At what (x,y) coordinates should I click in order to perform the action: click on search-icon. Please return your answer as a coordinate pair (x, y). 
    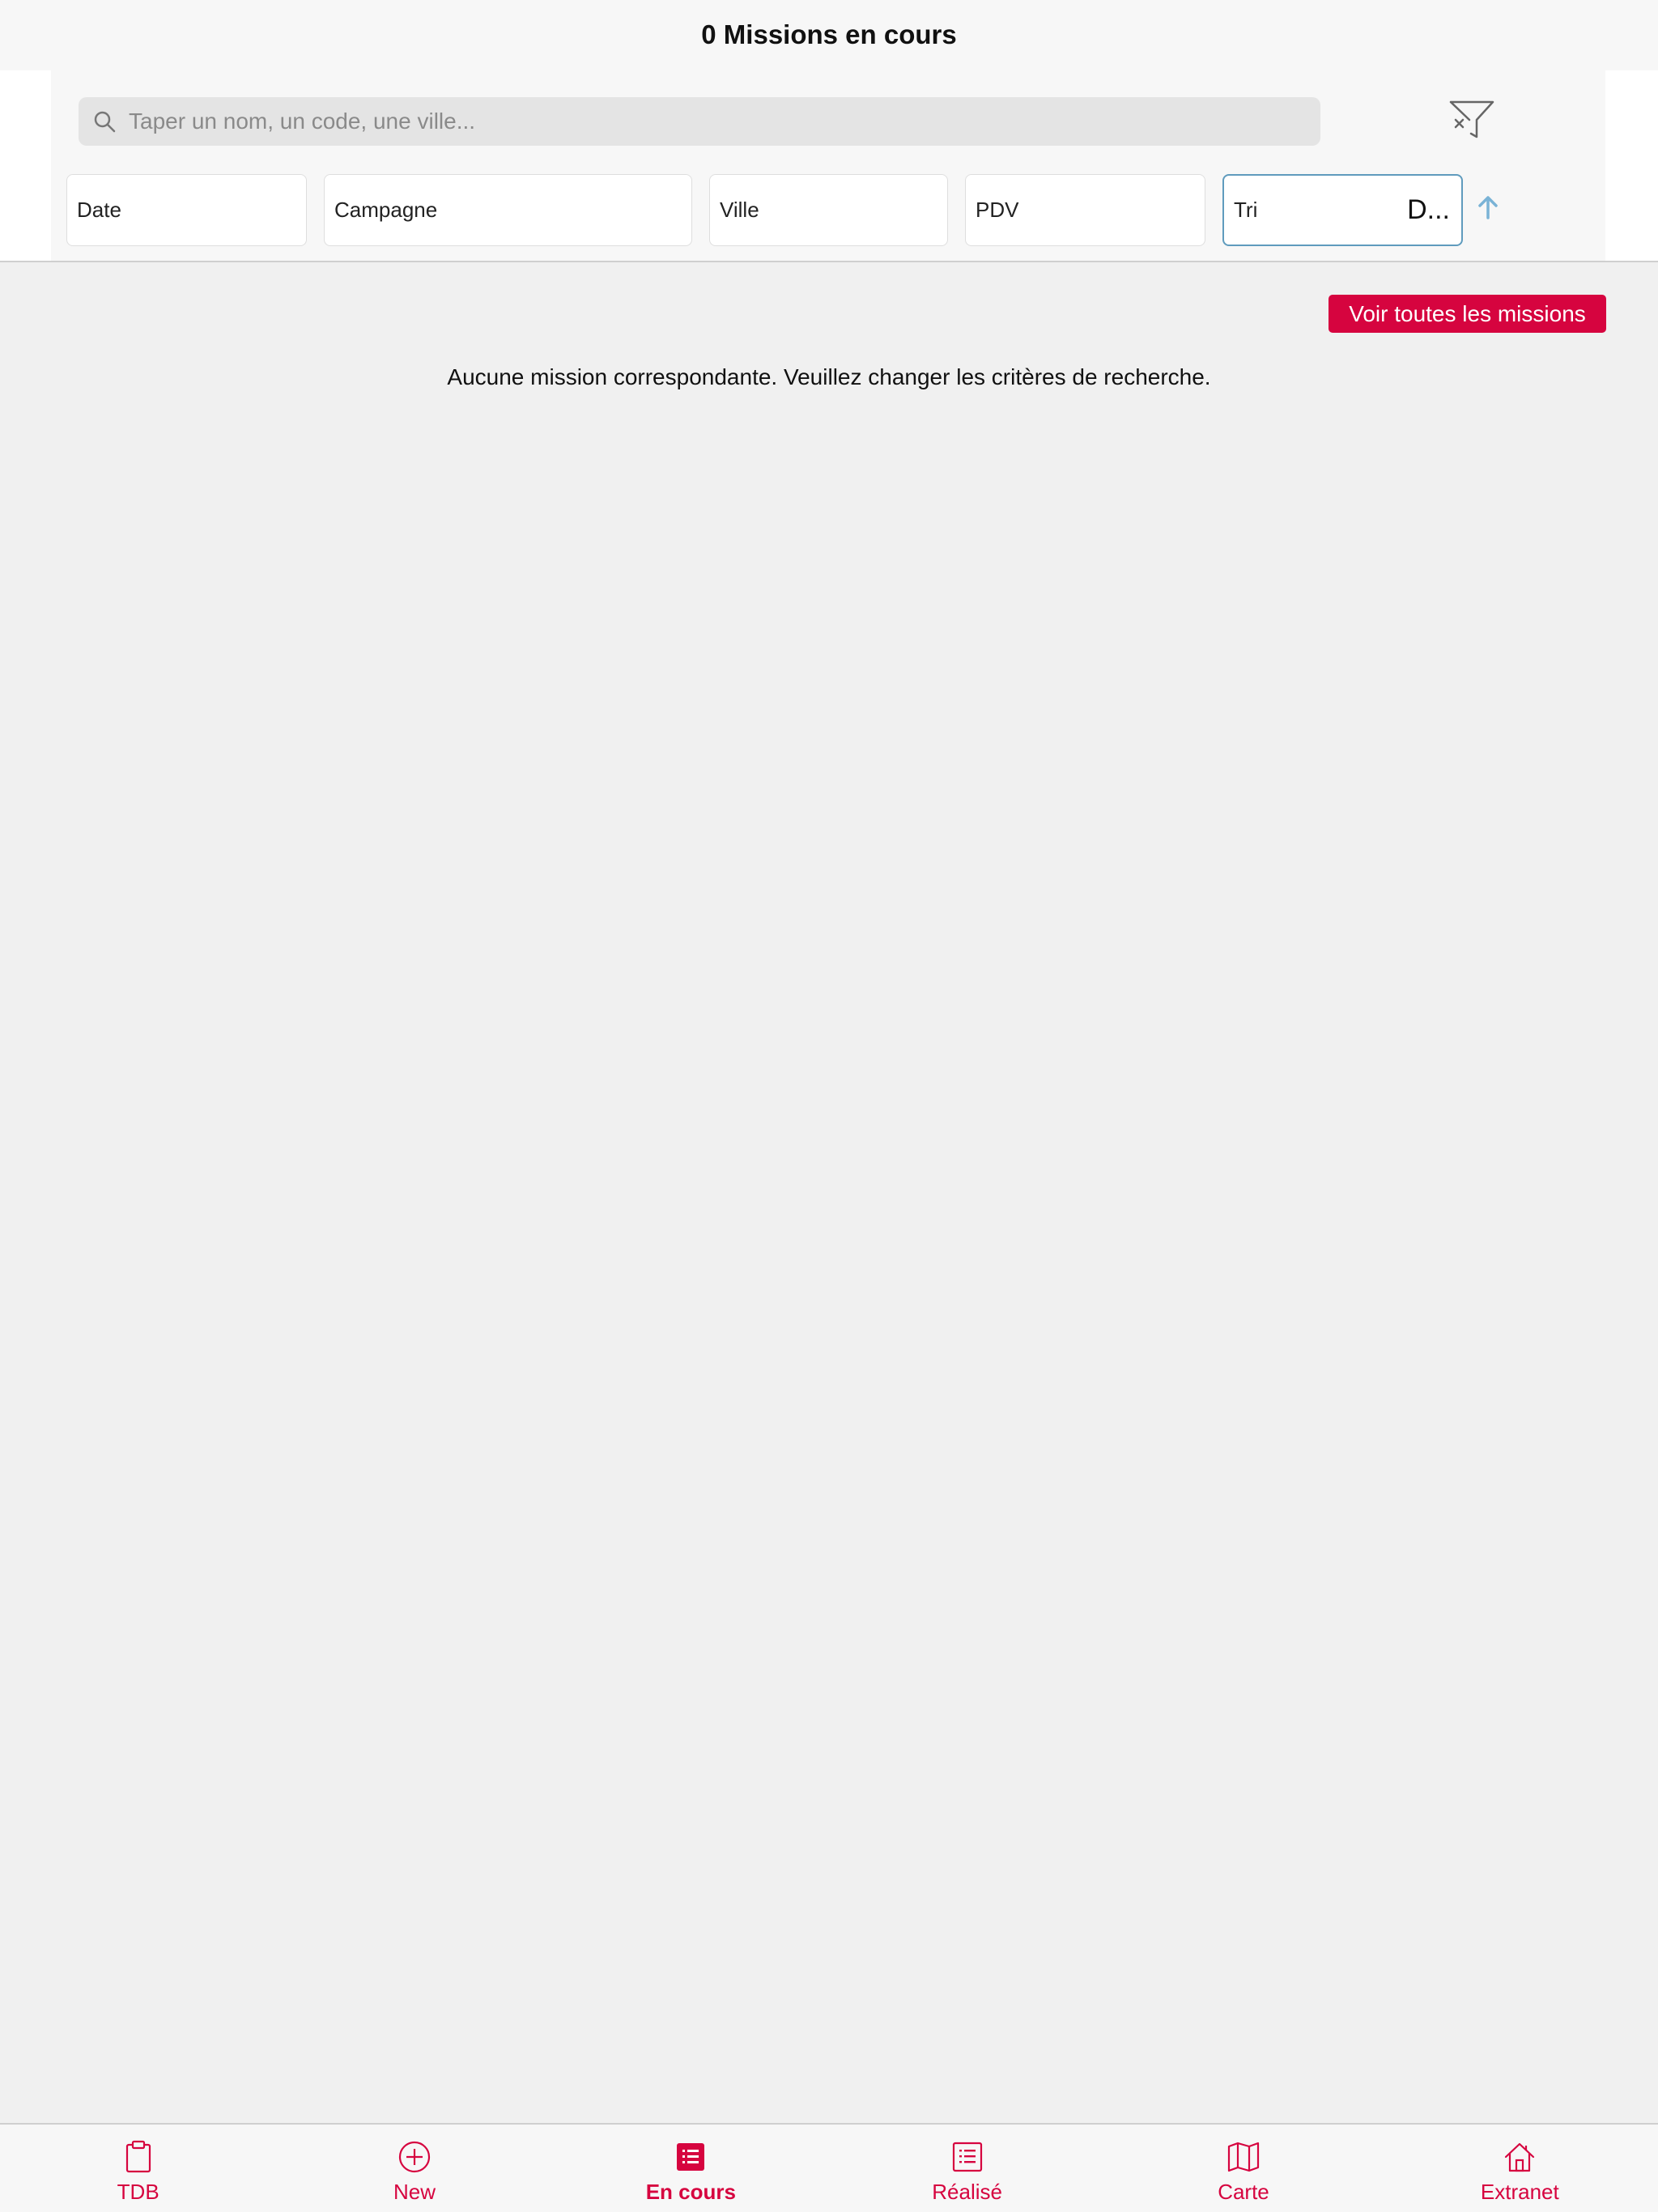
    Looking at the image, I should click on (104, 122).